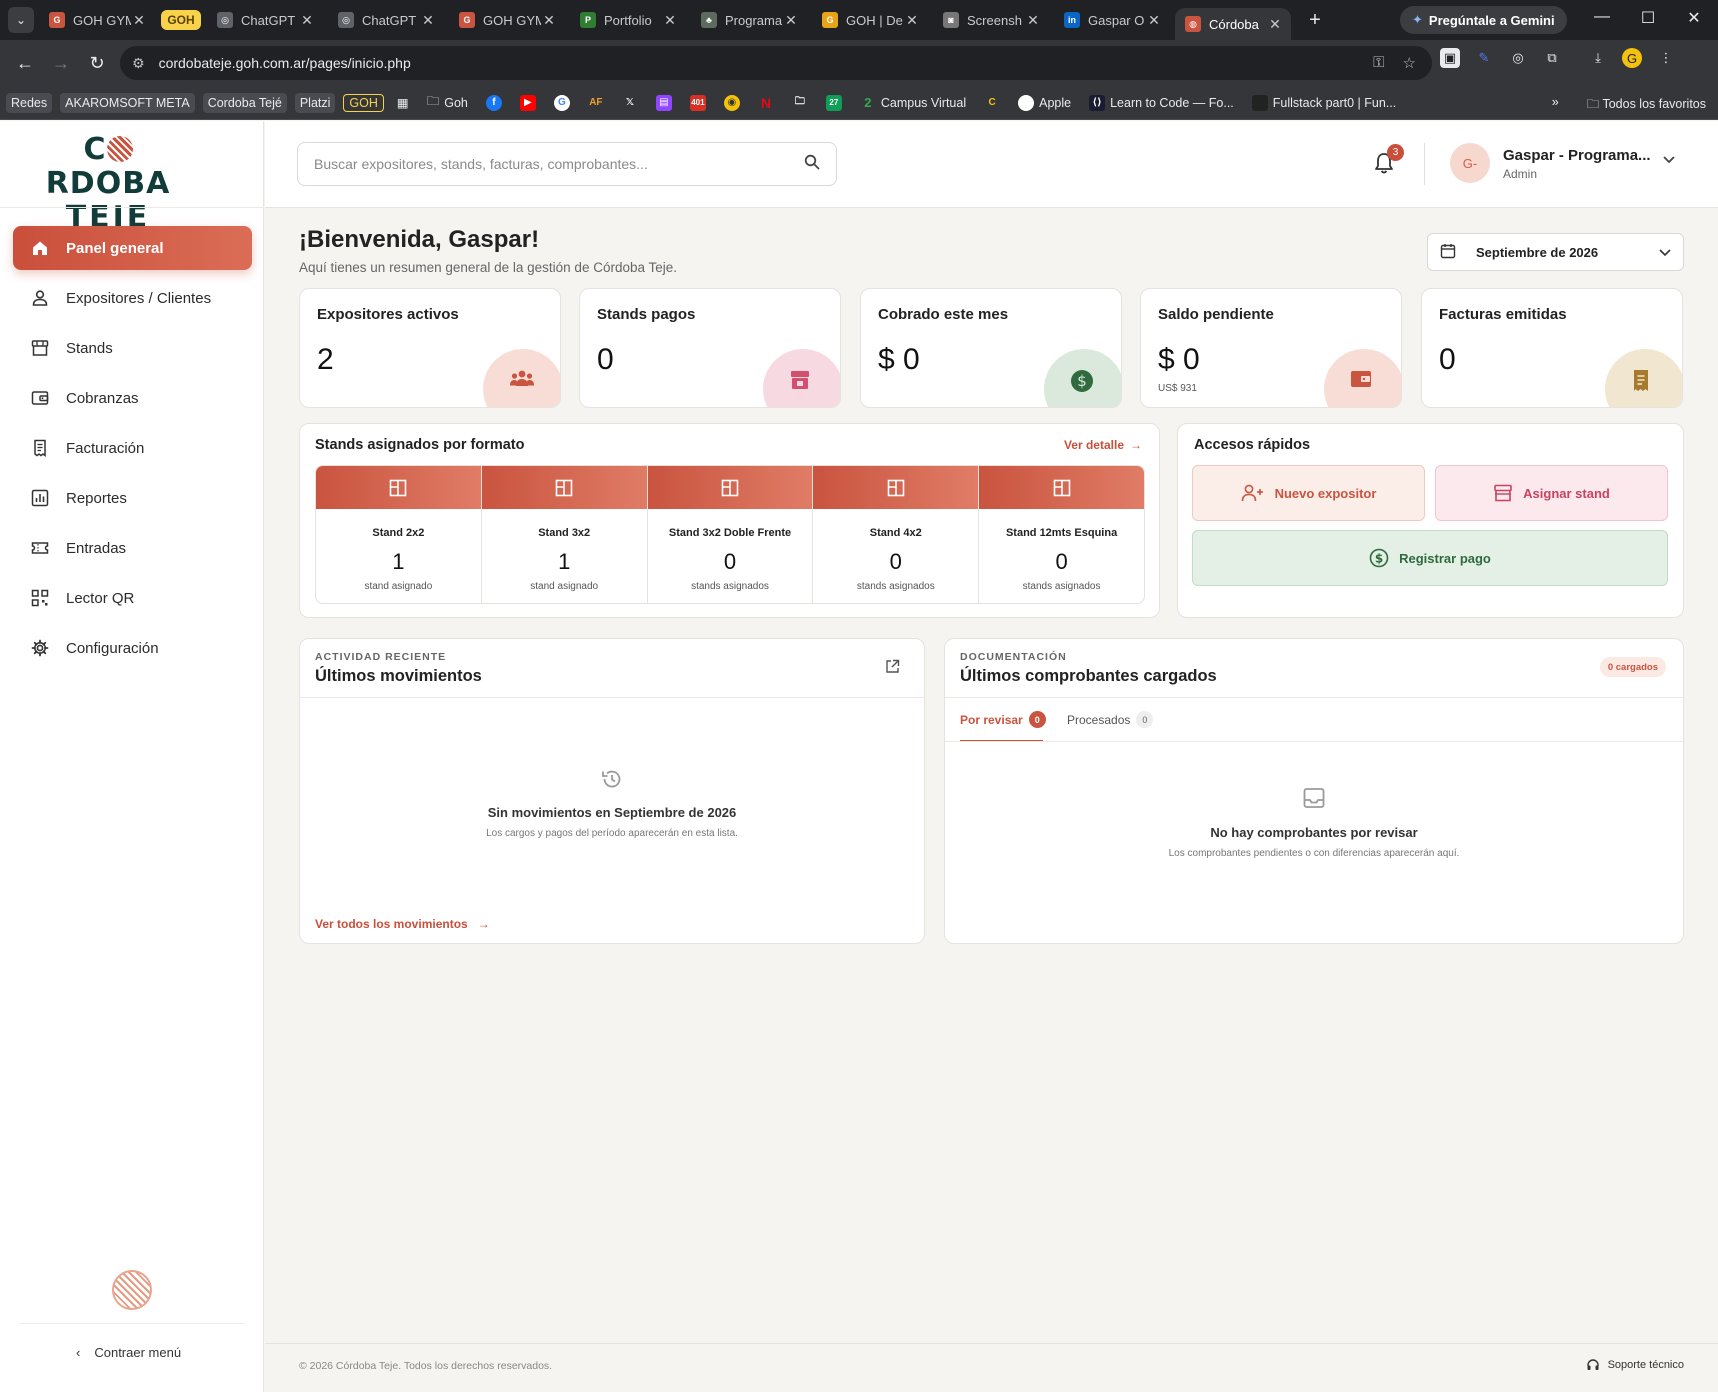 This screenshot has width=1718, height=1392. Describe the element at coordinates (25, 63) in the screenshot. I see `back-arrow-icon: ←` at that location.